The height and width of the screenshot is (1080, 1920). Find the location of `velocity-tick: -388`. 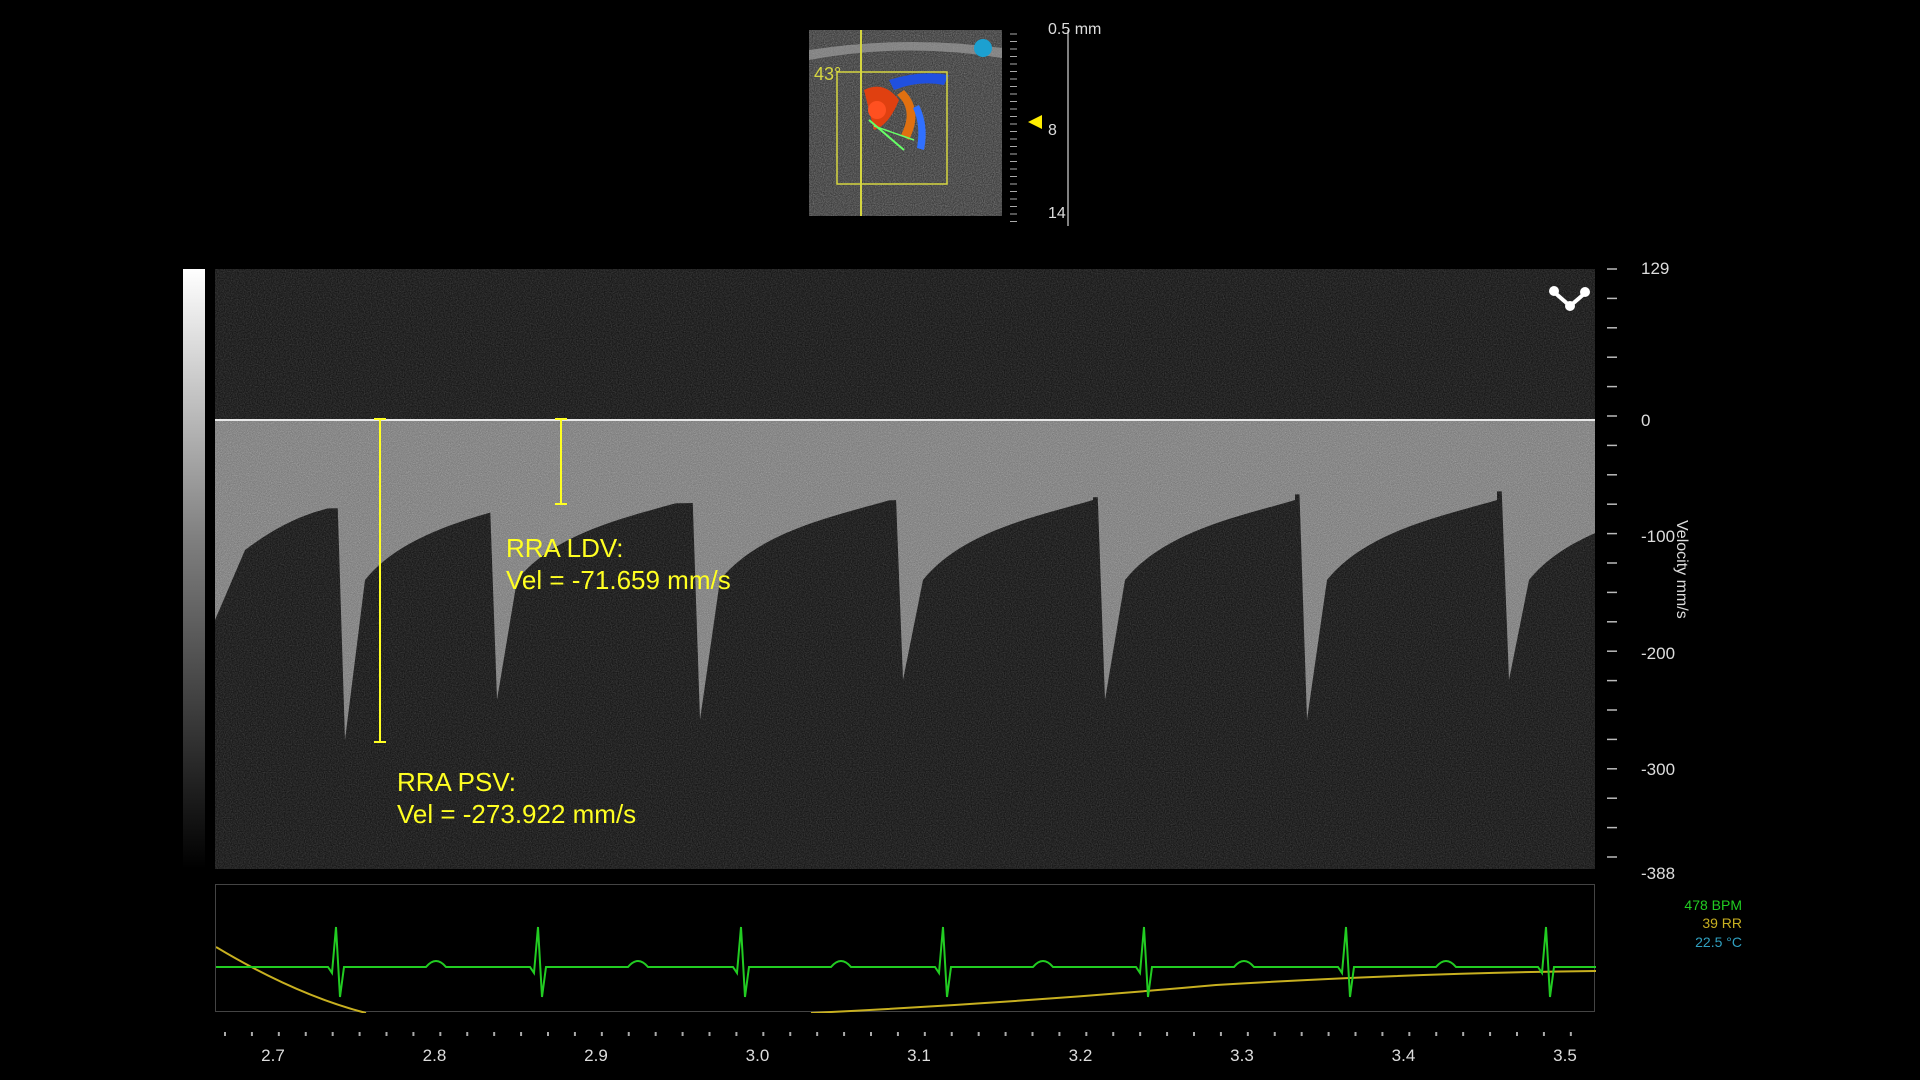

velocity-tick: -388 is located at coordinates (1658, 873).